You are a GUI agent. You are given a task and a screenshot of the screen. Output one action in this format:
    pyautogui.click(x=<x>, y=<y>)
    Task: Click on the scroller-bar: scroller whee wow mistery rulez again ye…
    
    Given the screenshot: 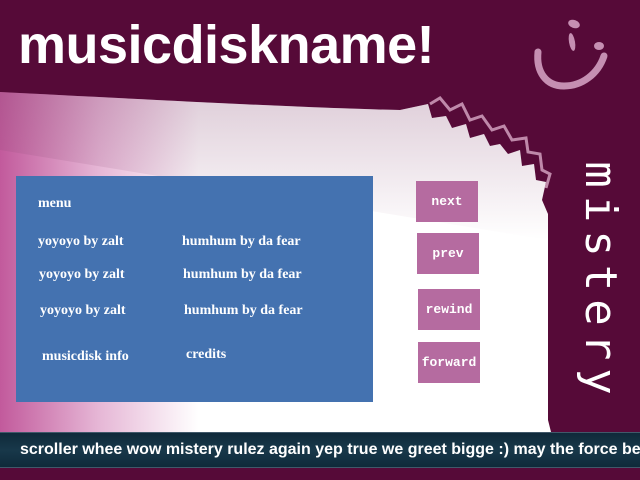 What is the action you would take?
    pyautogui.click(x=320, y=450)
    